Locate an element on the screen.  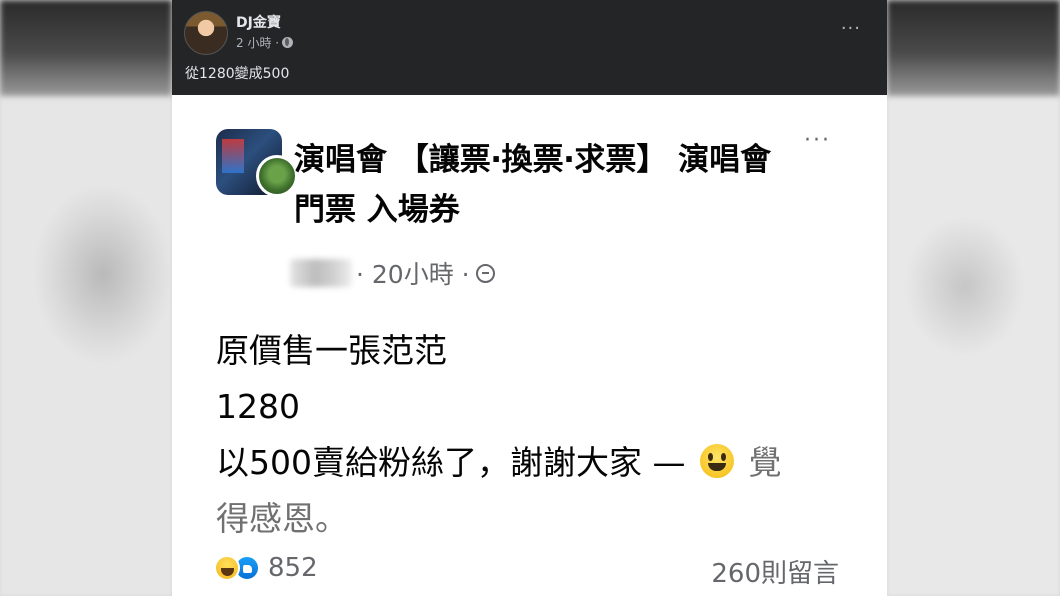
author-avatar is located at coordinates (206, 33).